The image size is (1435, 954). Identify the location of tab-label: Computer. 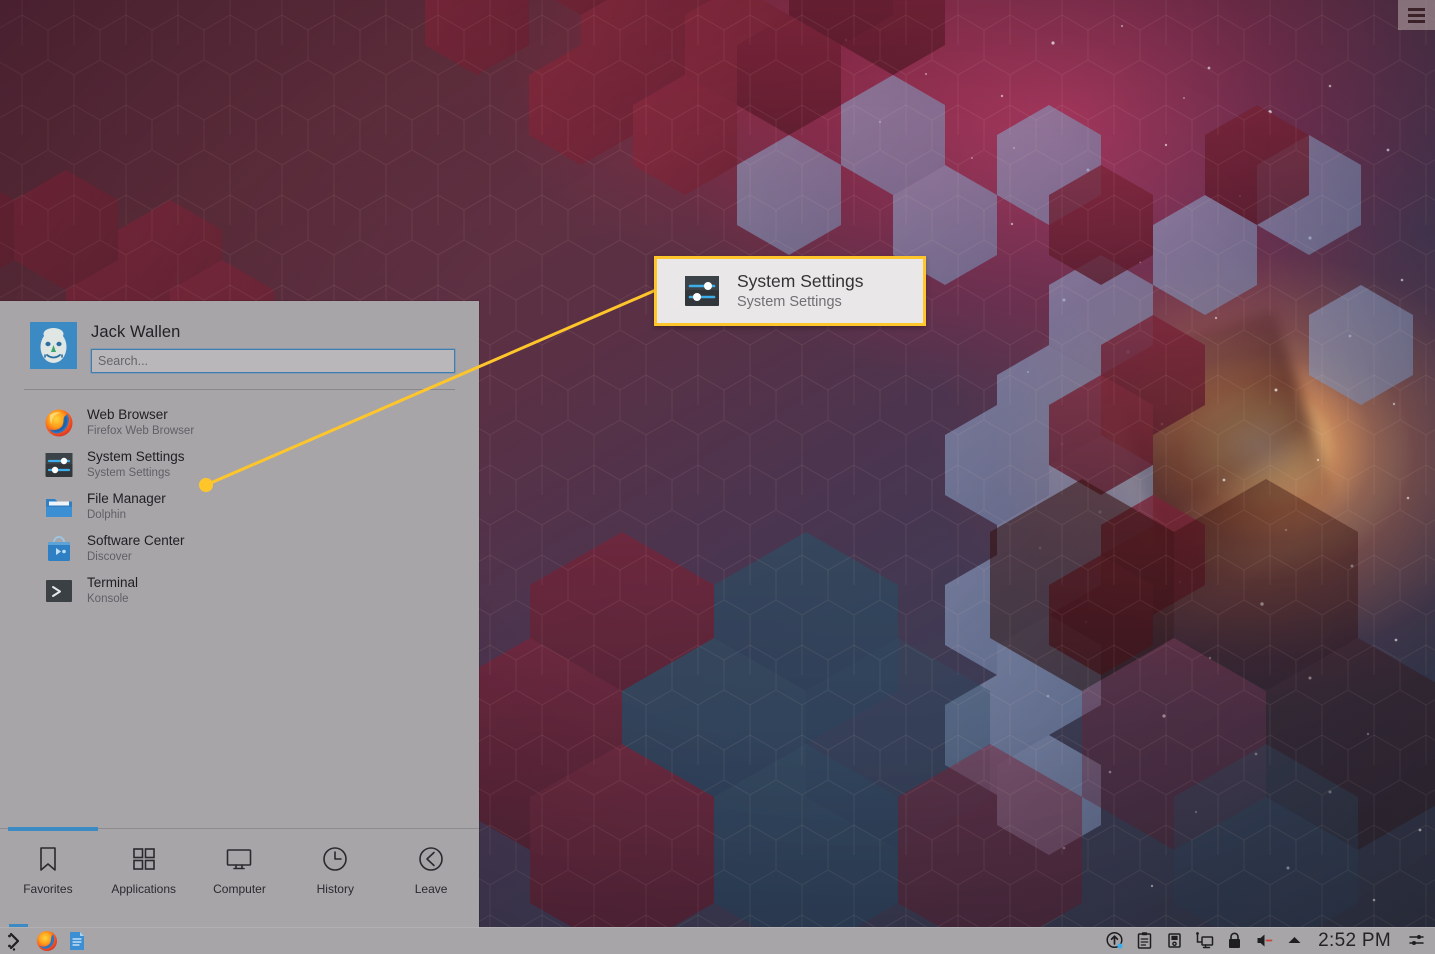
(239, 889).